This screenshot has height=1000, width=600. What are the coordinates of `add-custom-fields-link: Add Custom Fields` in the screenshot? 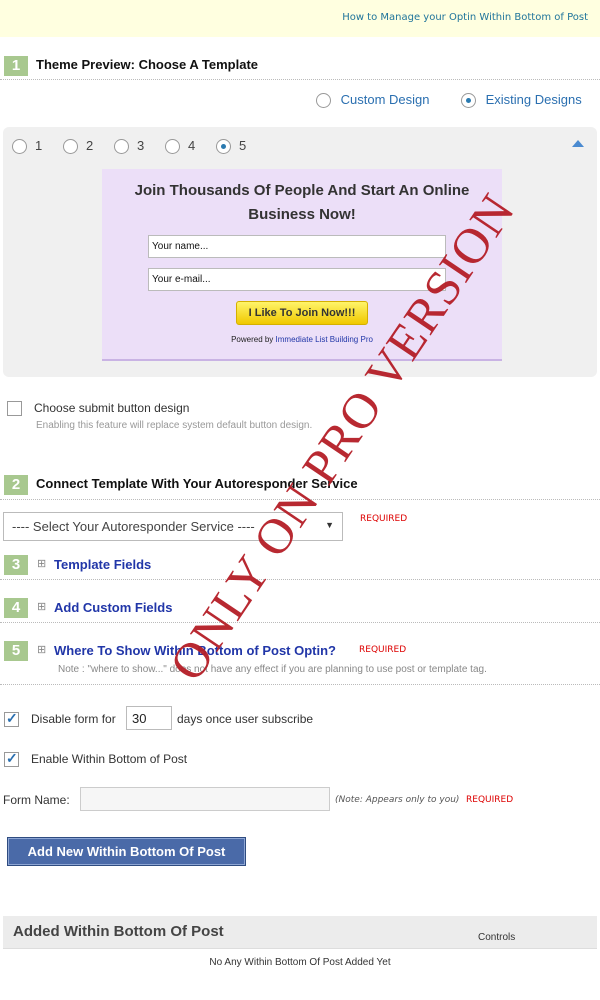 It's located at (113, 607).